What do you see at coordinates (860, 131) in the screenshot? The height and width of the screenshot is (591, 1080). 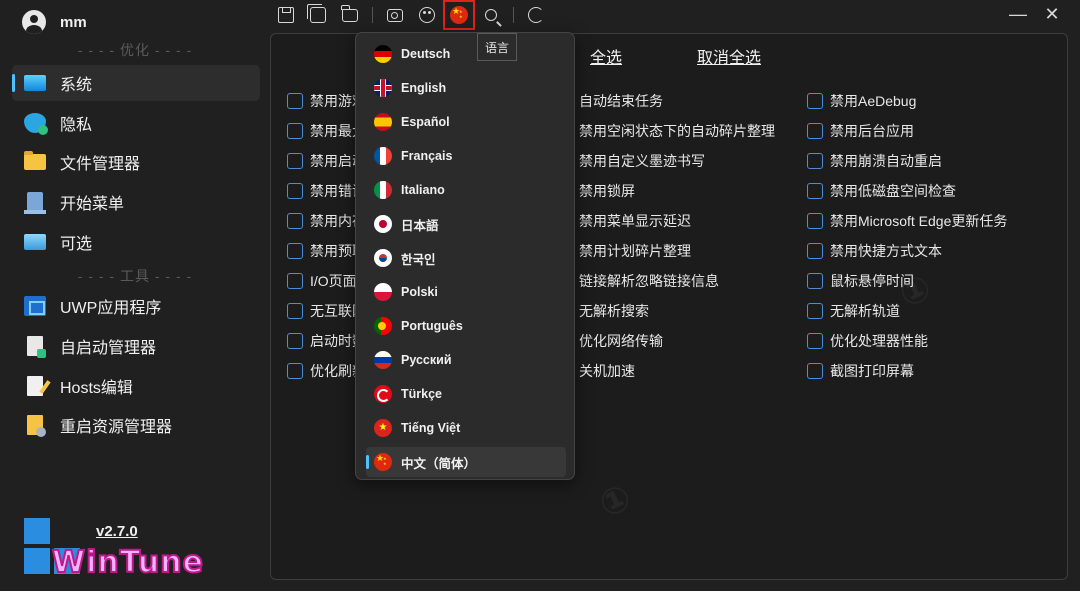 I see `option-row: 禁用后台应用` at bounding box center [860, 131].